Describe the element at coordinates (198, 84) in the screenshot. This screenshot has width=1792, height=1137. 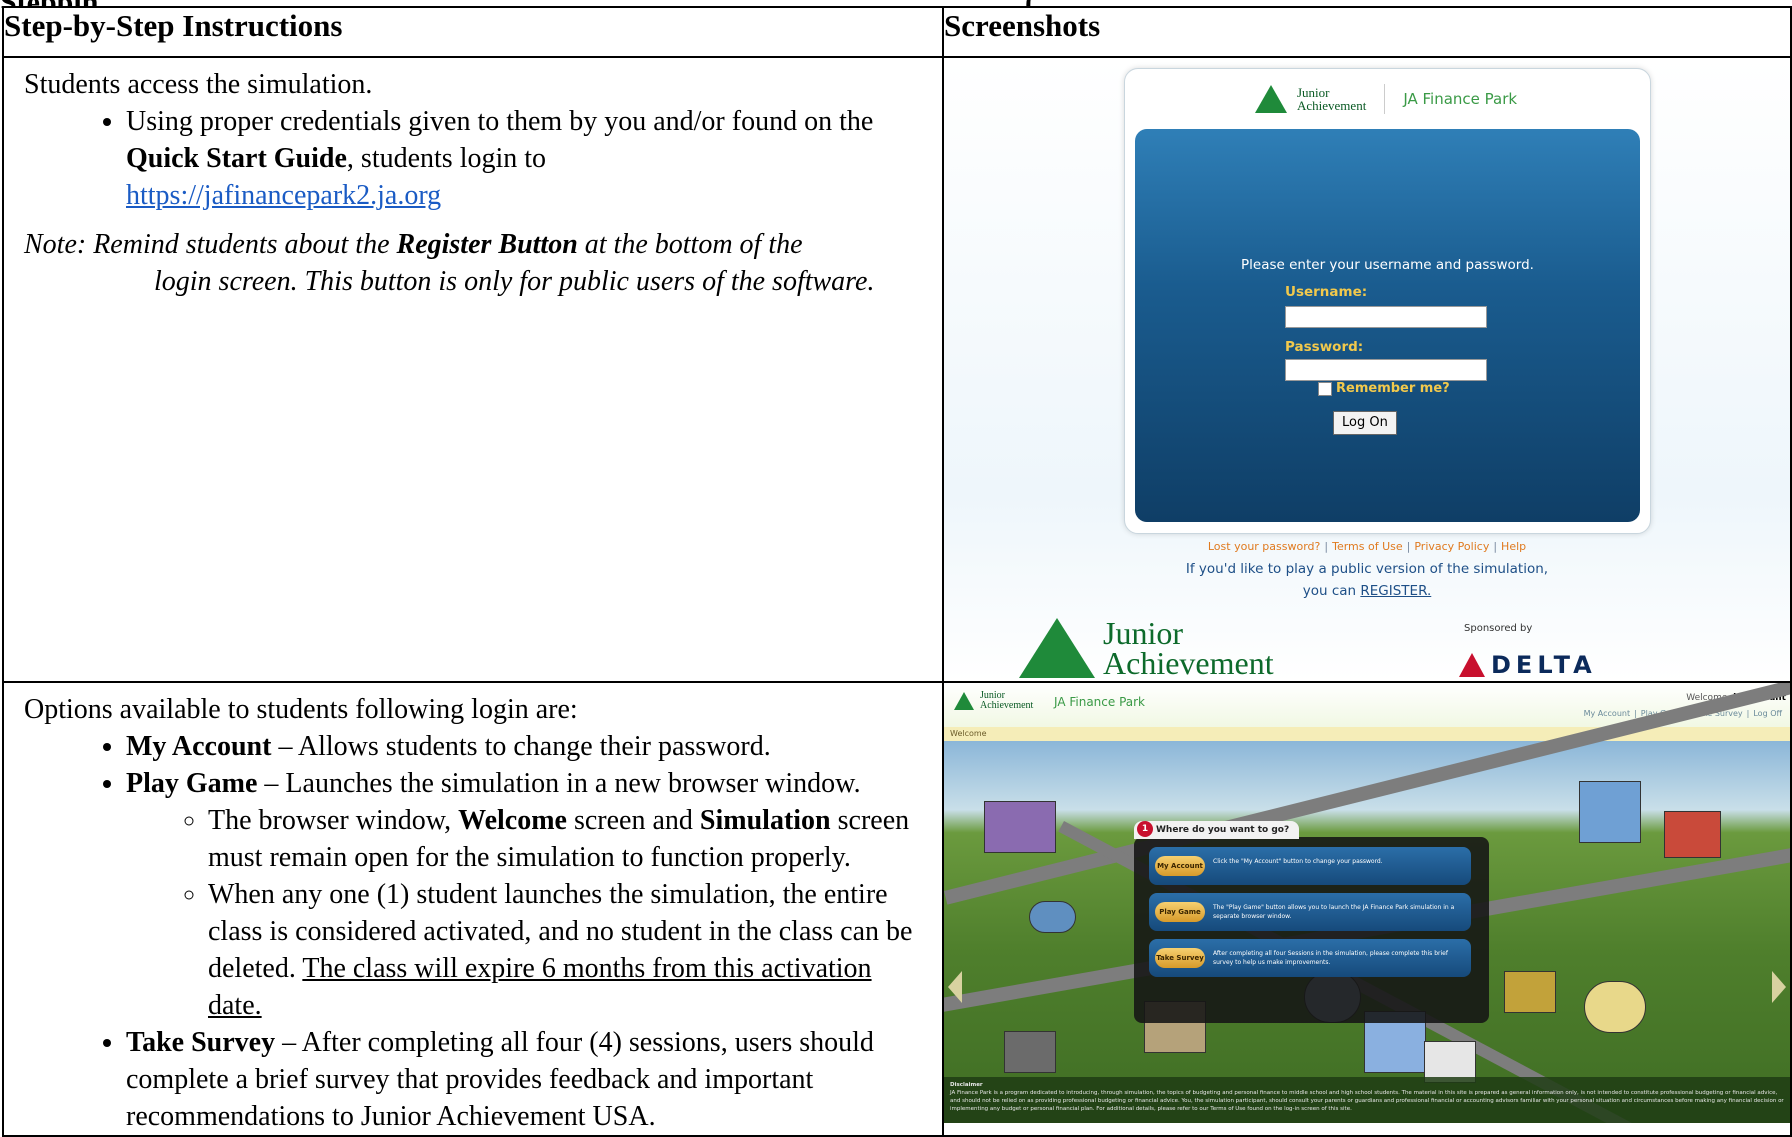
I see `row-intro: Students access the simulation.` at that location.